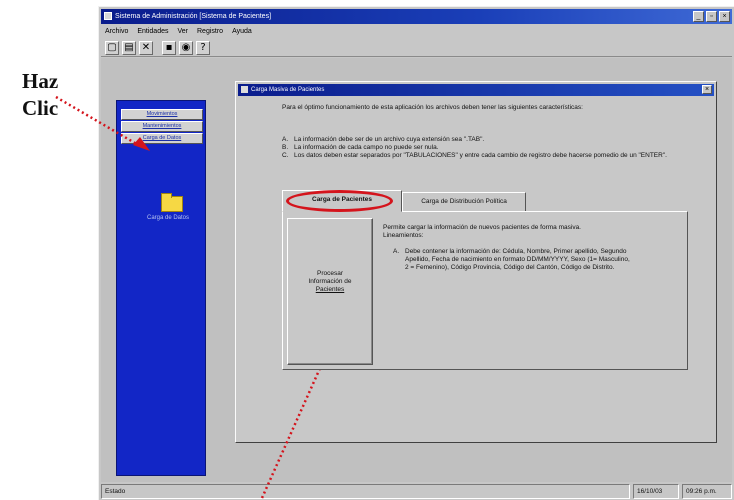 The image size is (734, 500). What do you see at coordinates (329, 273) in the screenshot?
I see `process-button-line-1: Procesar` at bounding box center [329, 273].